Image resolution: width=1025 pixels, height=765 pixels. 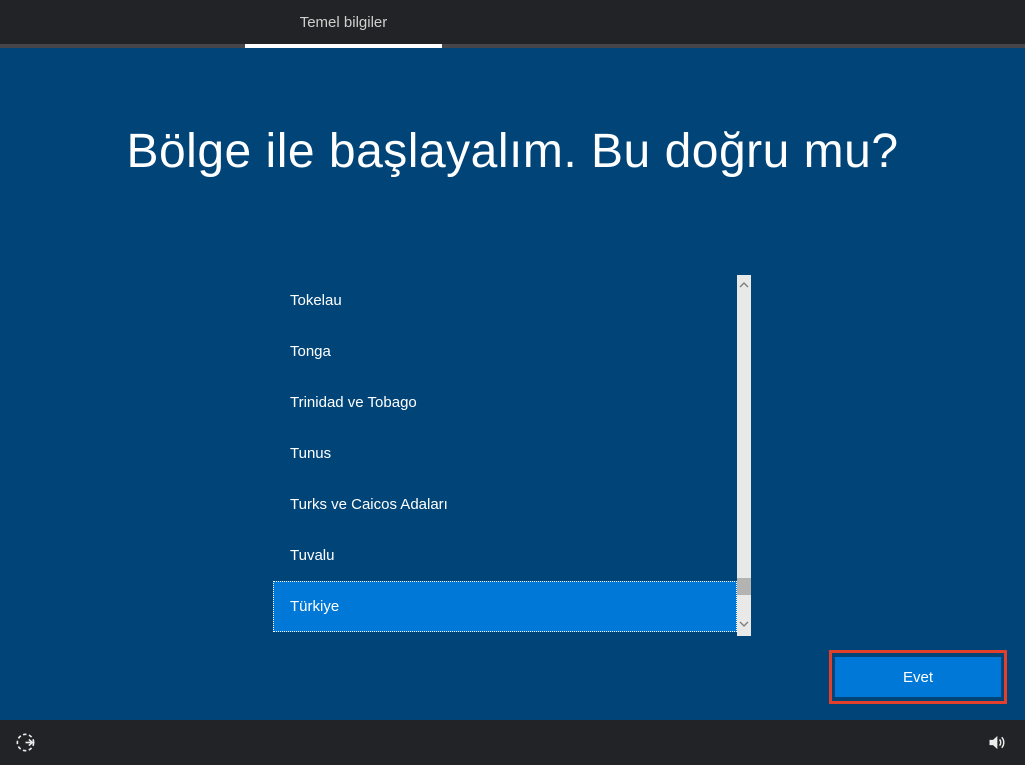 What do you see at coordinates (744, 455) in the screenshot?
I see `scrollbar` at bounding box center [744, 455].